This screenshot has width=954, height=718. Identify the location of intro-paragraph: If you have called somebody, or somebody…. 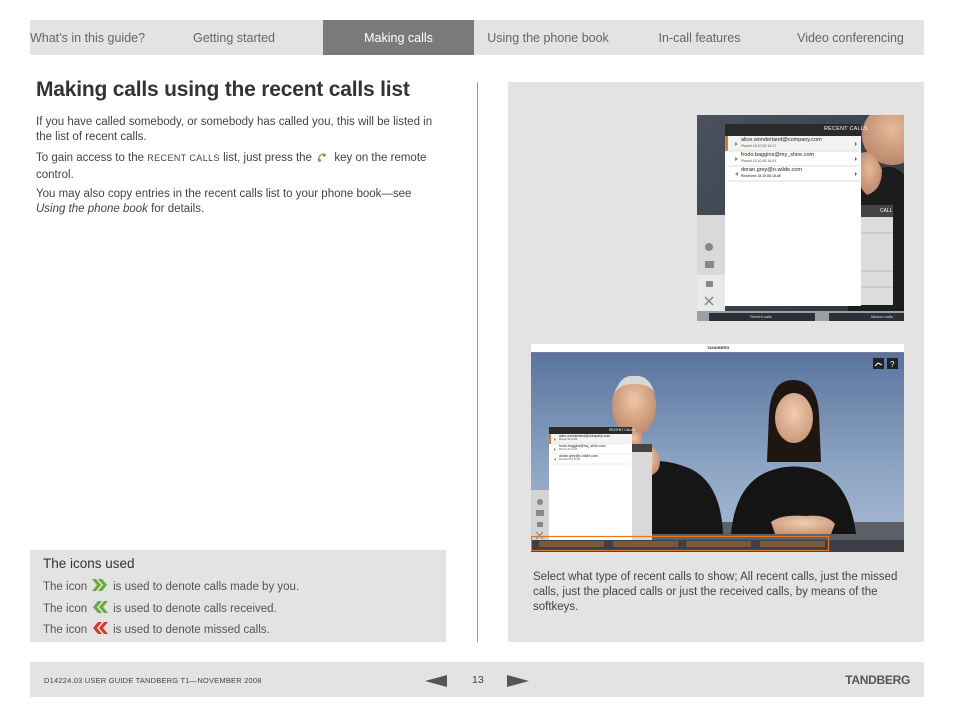
(234, 129).